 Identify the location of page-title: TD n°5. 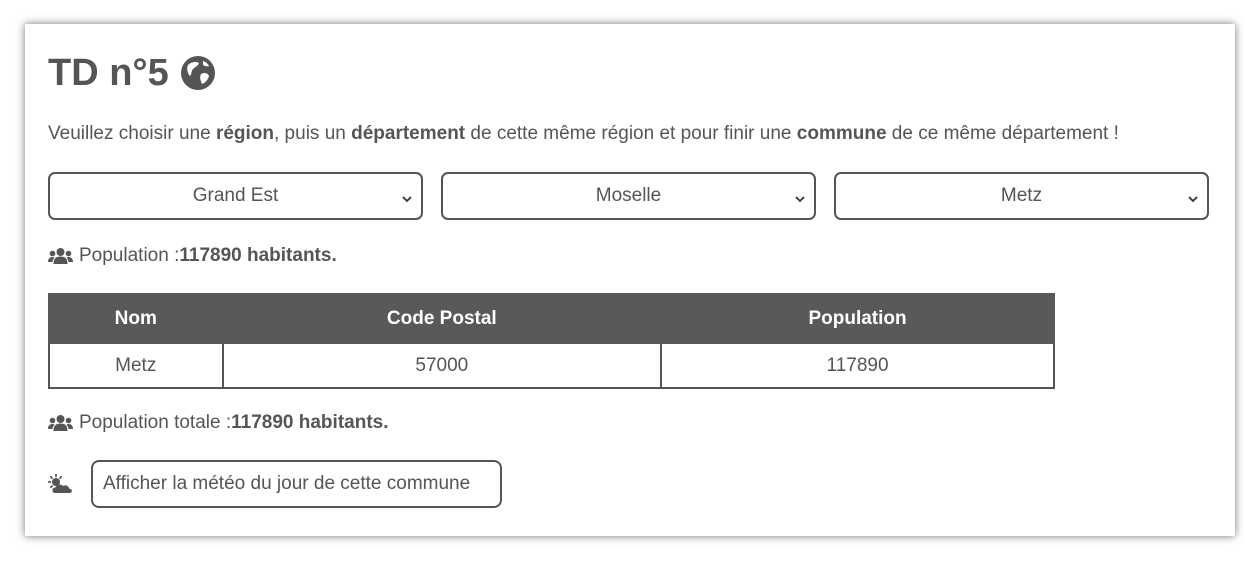
(132, 73).